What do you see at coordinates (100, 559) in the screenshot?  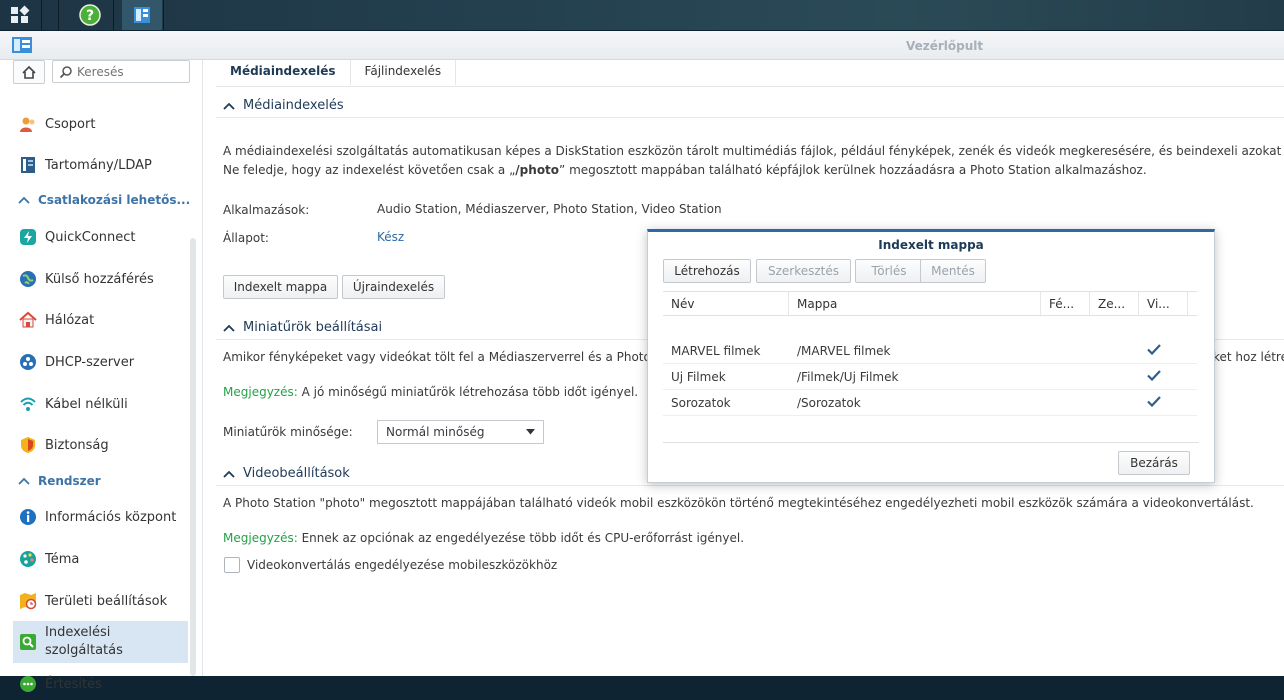 I see `sidebar-item-theme: Téma` at bounding box center [100, 559].